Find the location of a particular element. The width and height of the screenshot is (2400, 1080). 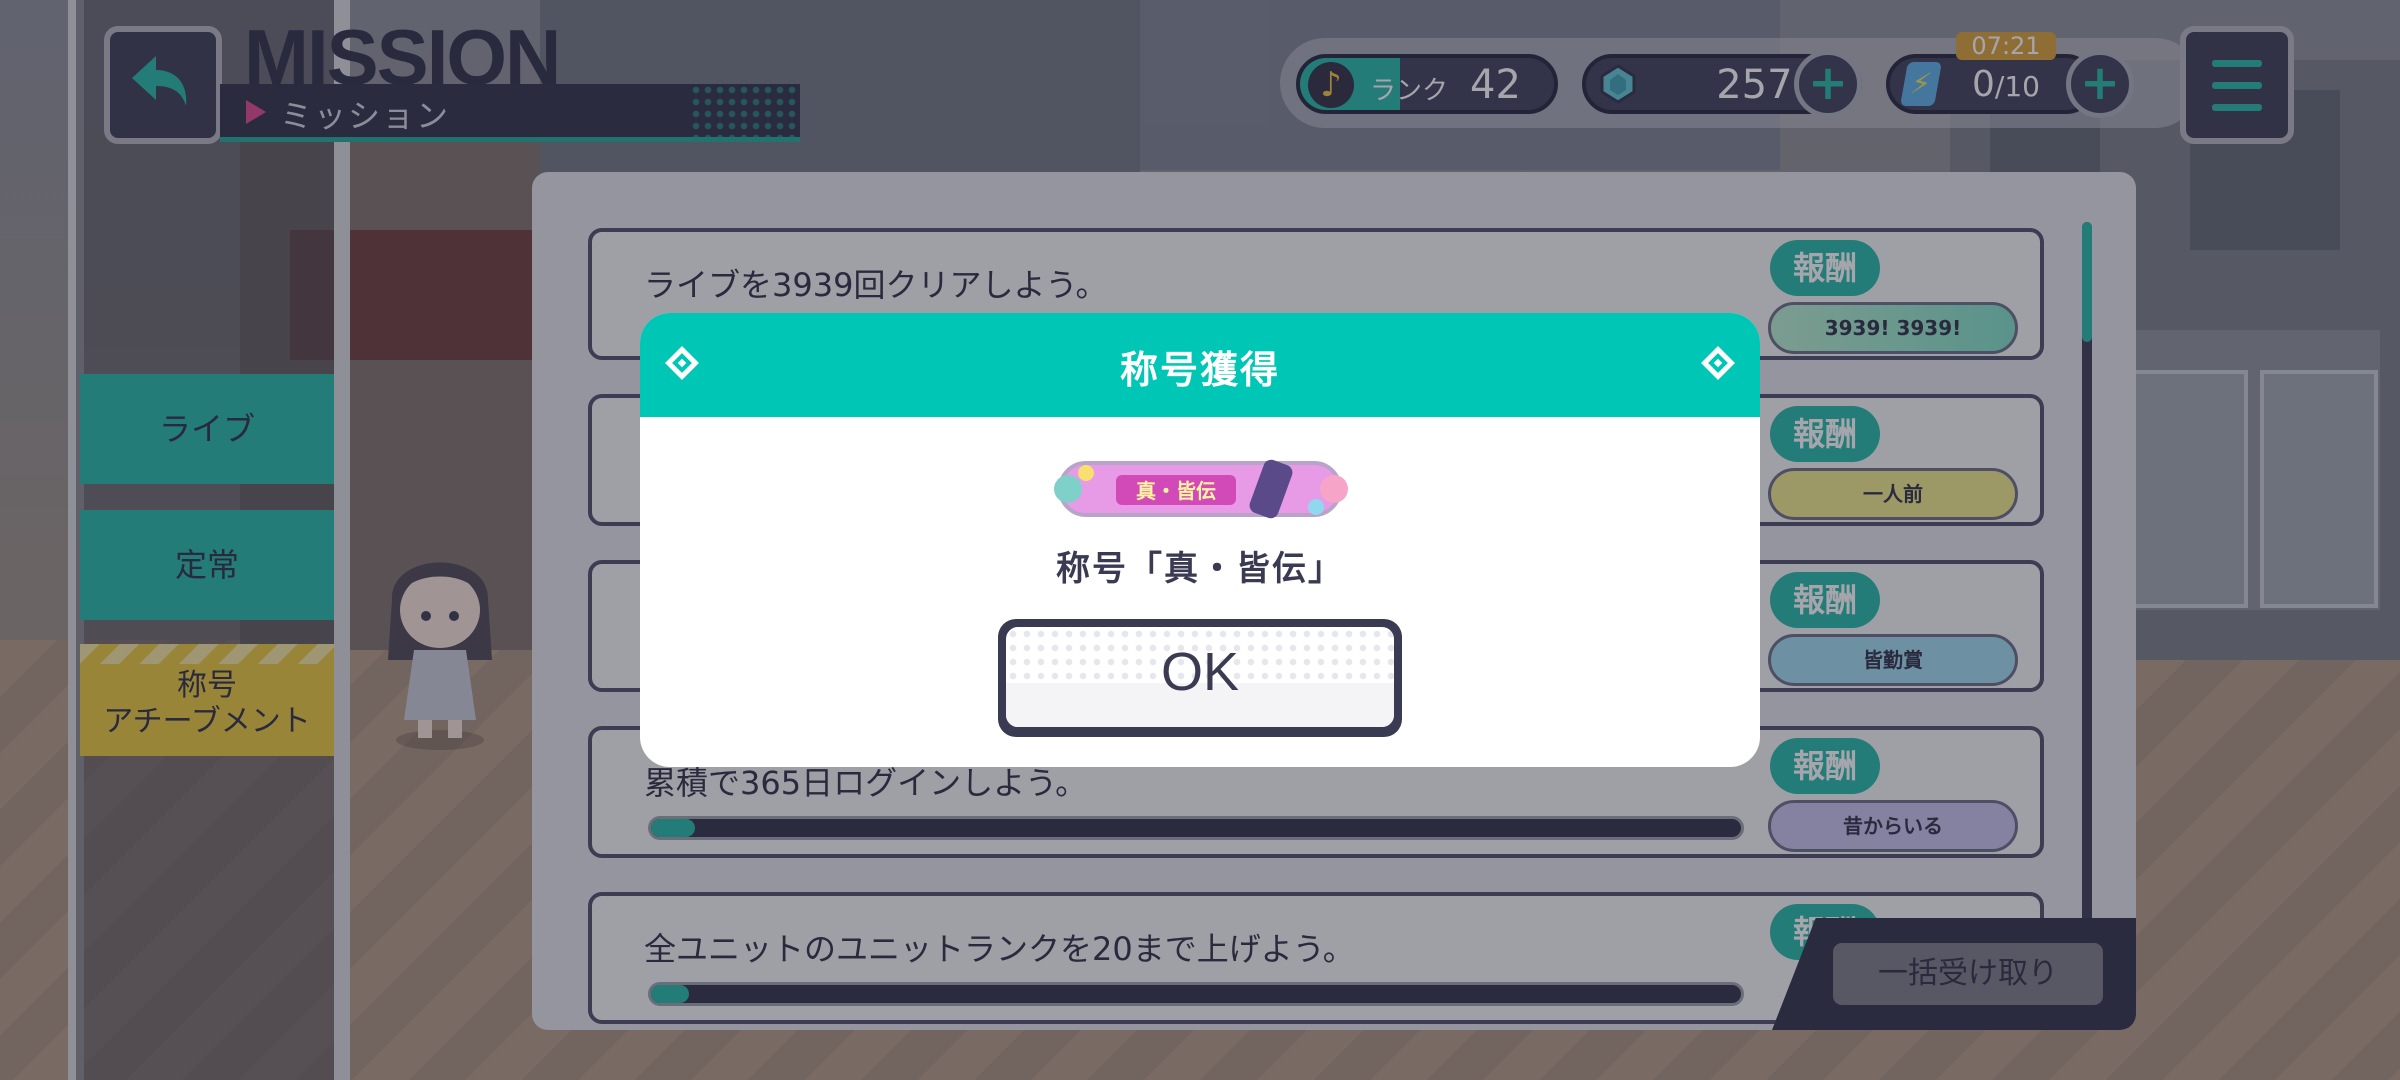

acquired-title-name: 称号「真・皆伝」 is located at coordinates (1200, 569).